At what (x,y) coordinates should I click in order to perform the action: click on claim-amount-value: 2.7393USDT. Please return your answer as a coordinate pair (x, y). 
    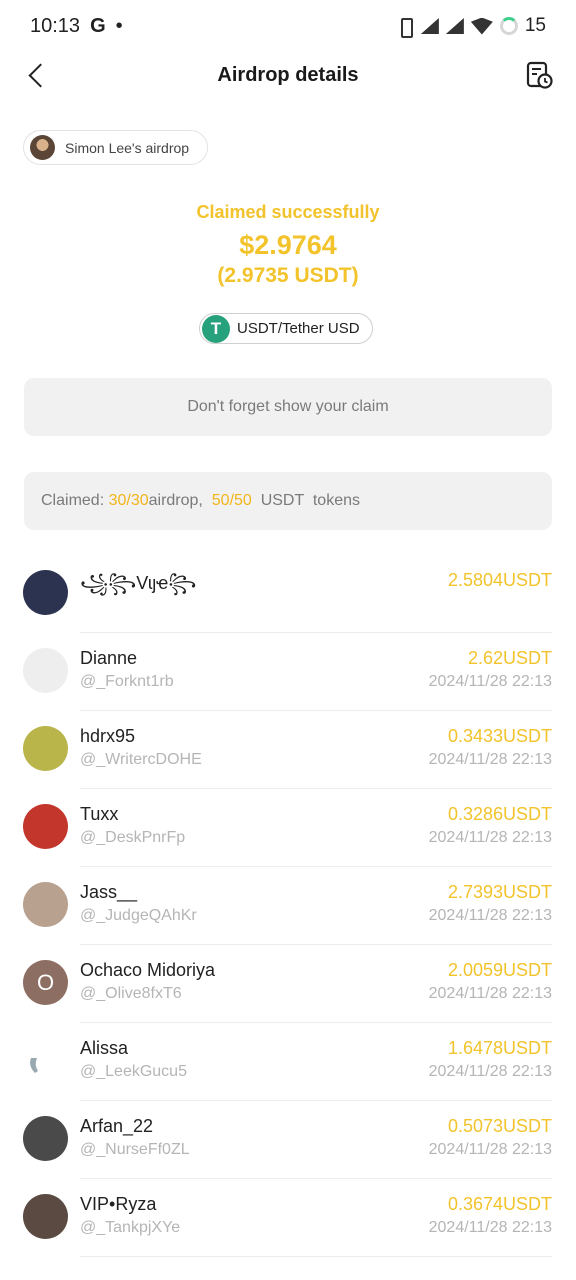
    Looking at the image, I should click on (499, 892).